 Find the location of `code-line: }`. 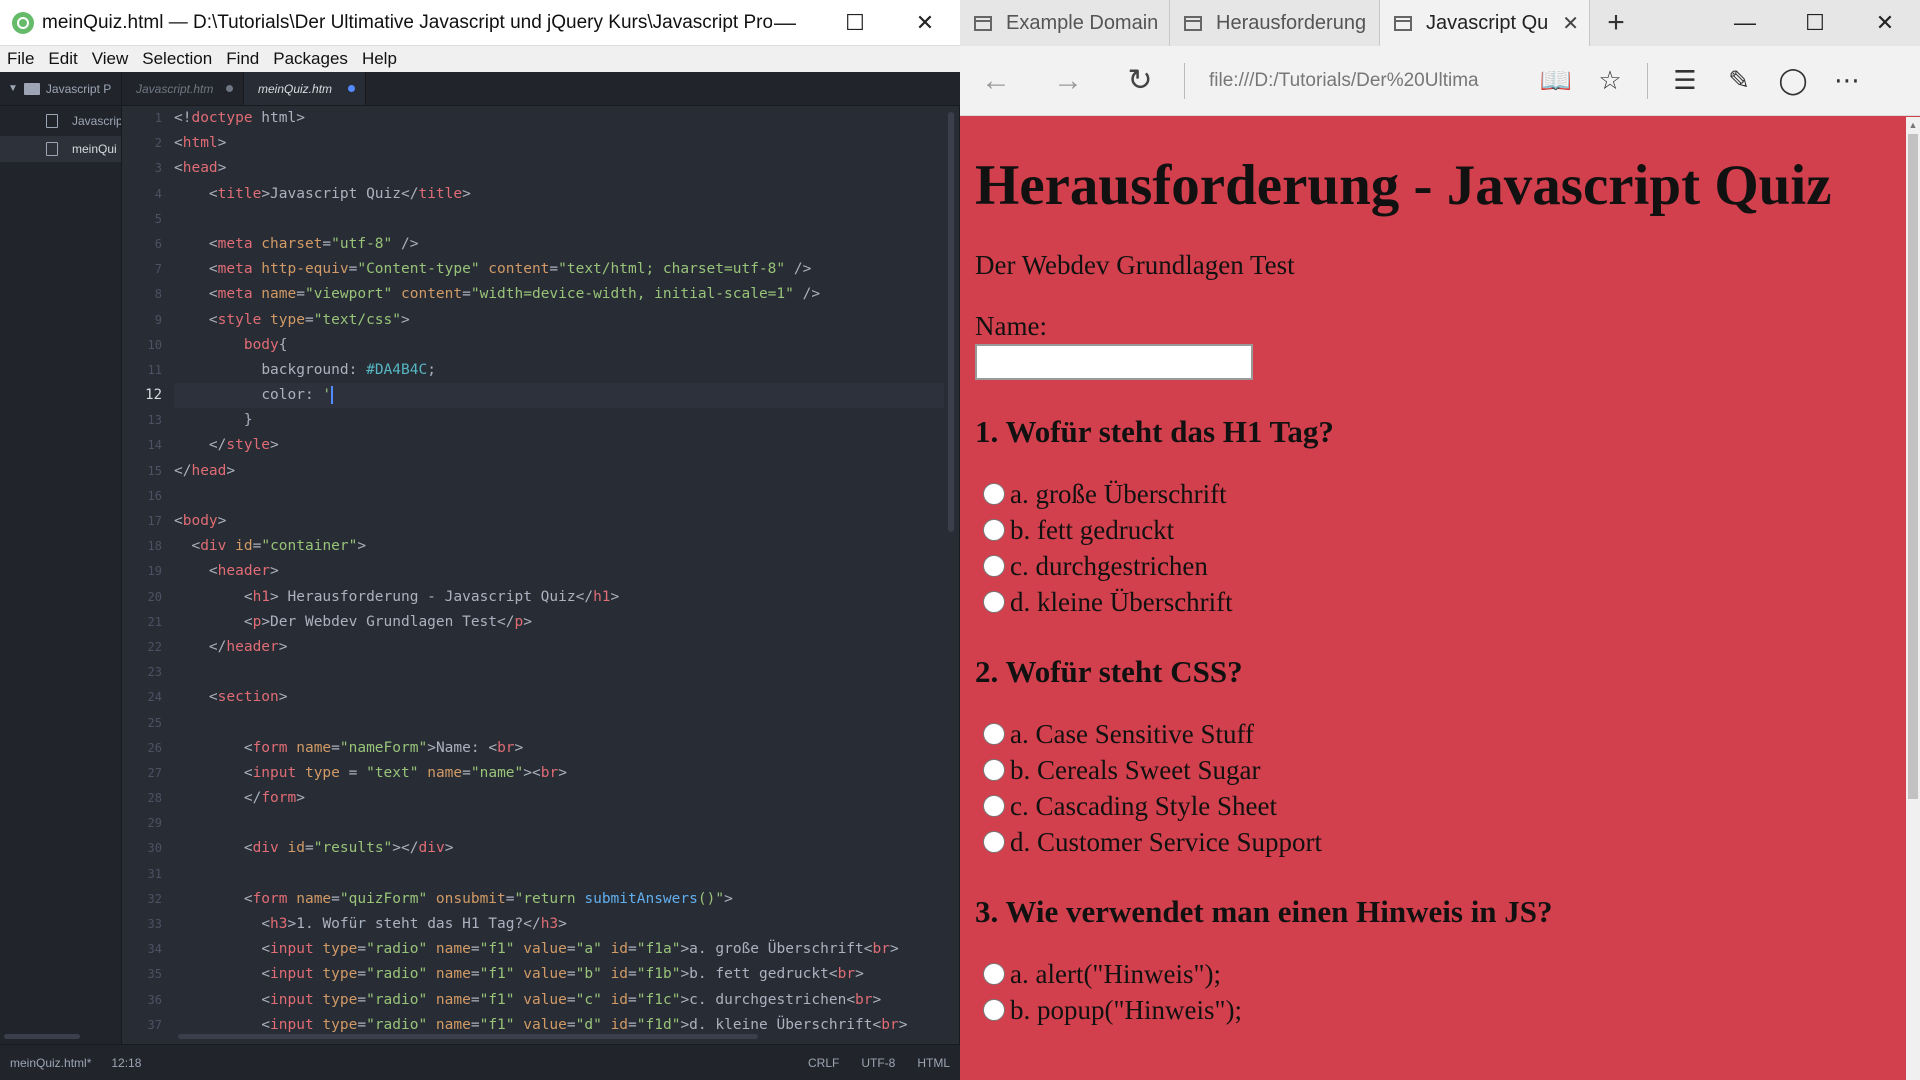

code-line: } is located at coordinates (559, 420).